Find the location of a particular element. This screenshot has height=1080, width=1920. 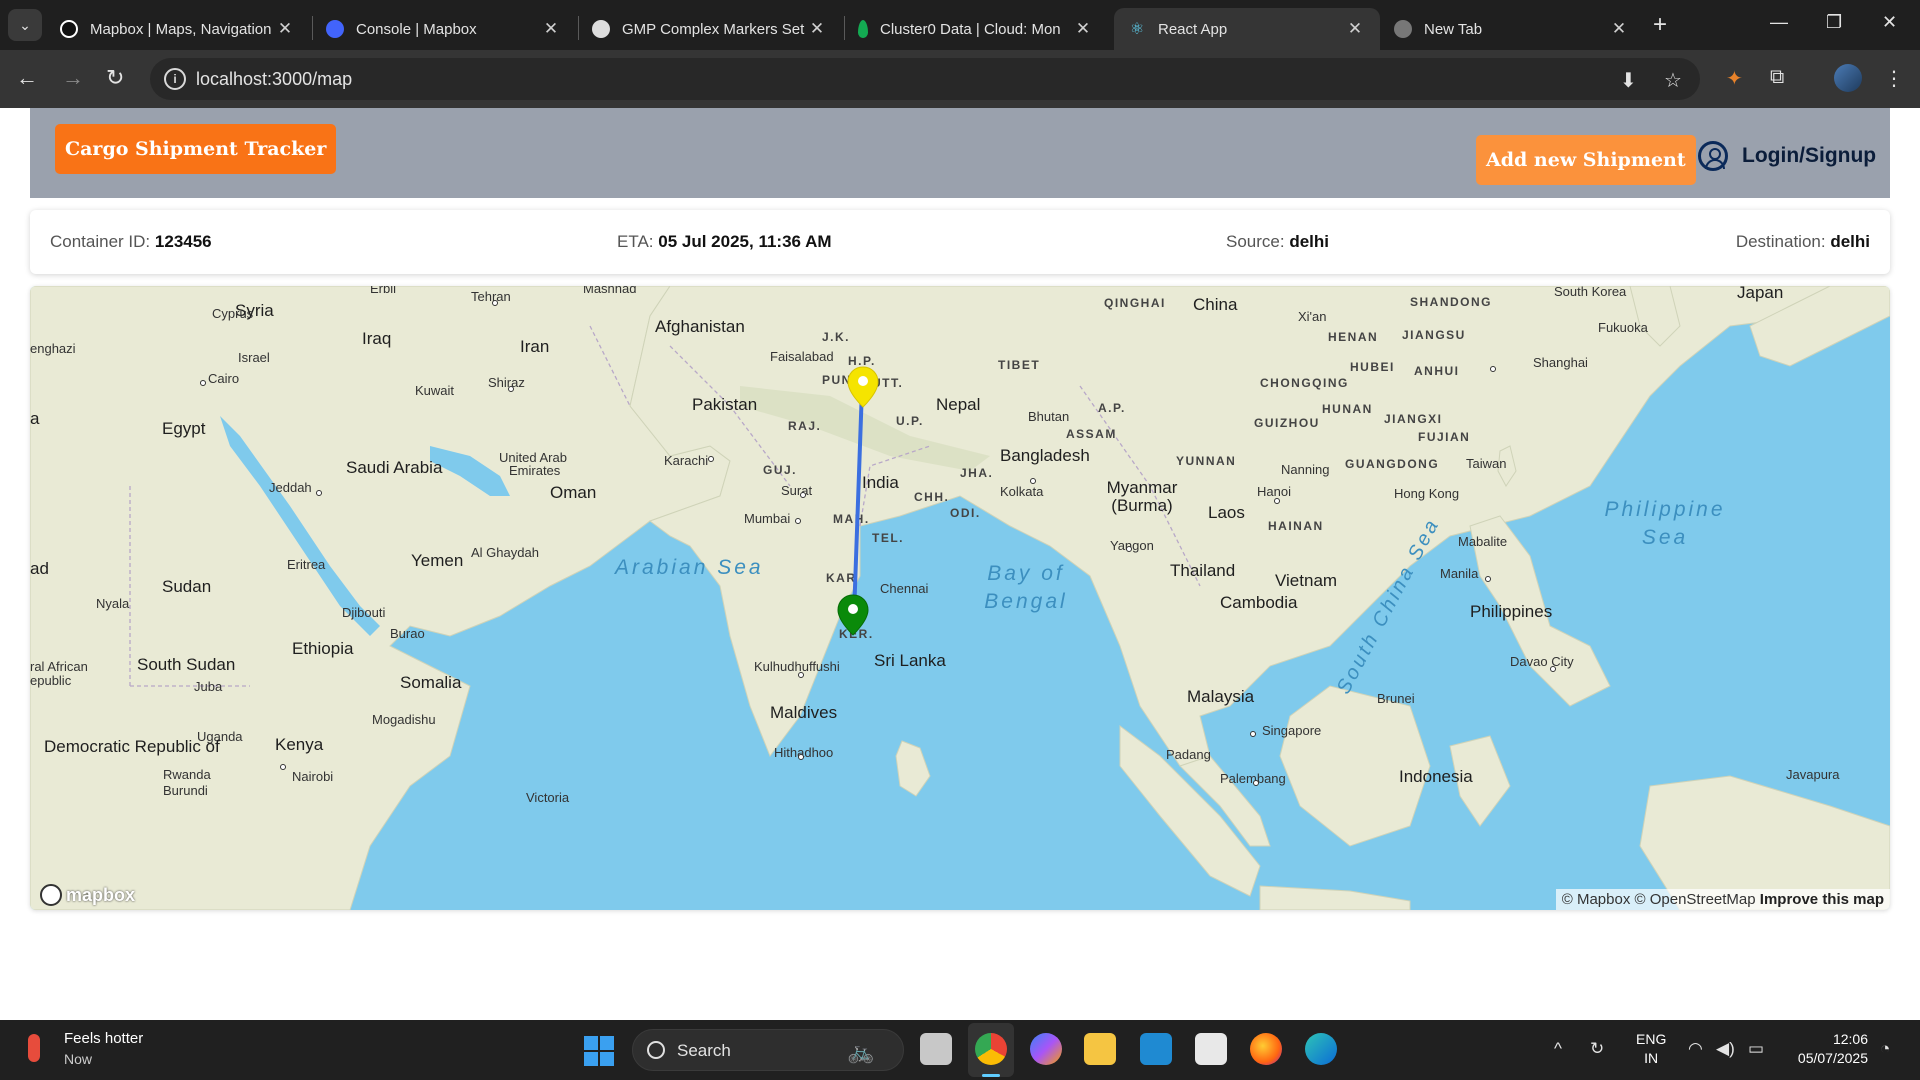

volume-icon: ◀) is located at coordinates (1725, 1049).